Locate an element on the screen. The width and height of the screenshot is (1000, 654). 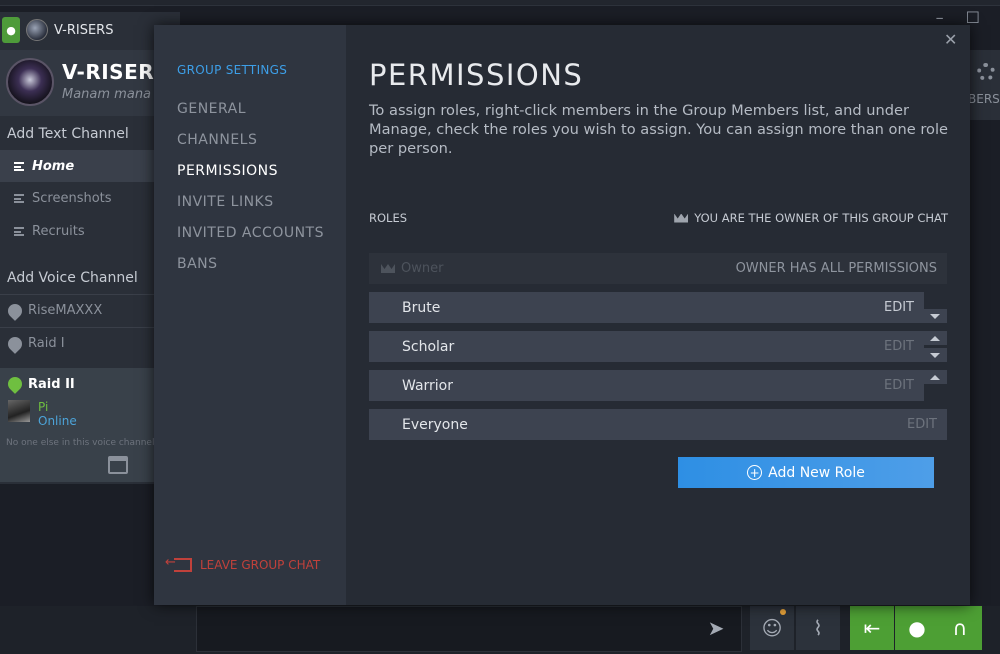
group-header: V-RISERS Manam mana is located at coordinates (89, 83).